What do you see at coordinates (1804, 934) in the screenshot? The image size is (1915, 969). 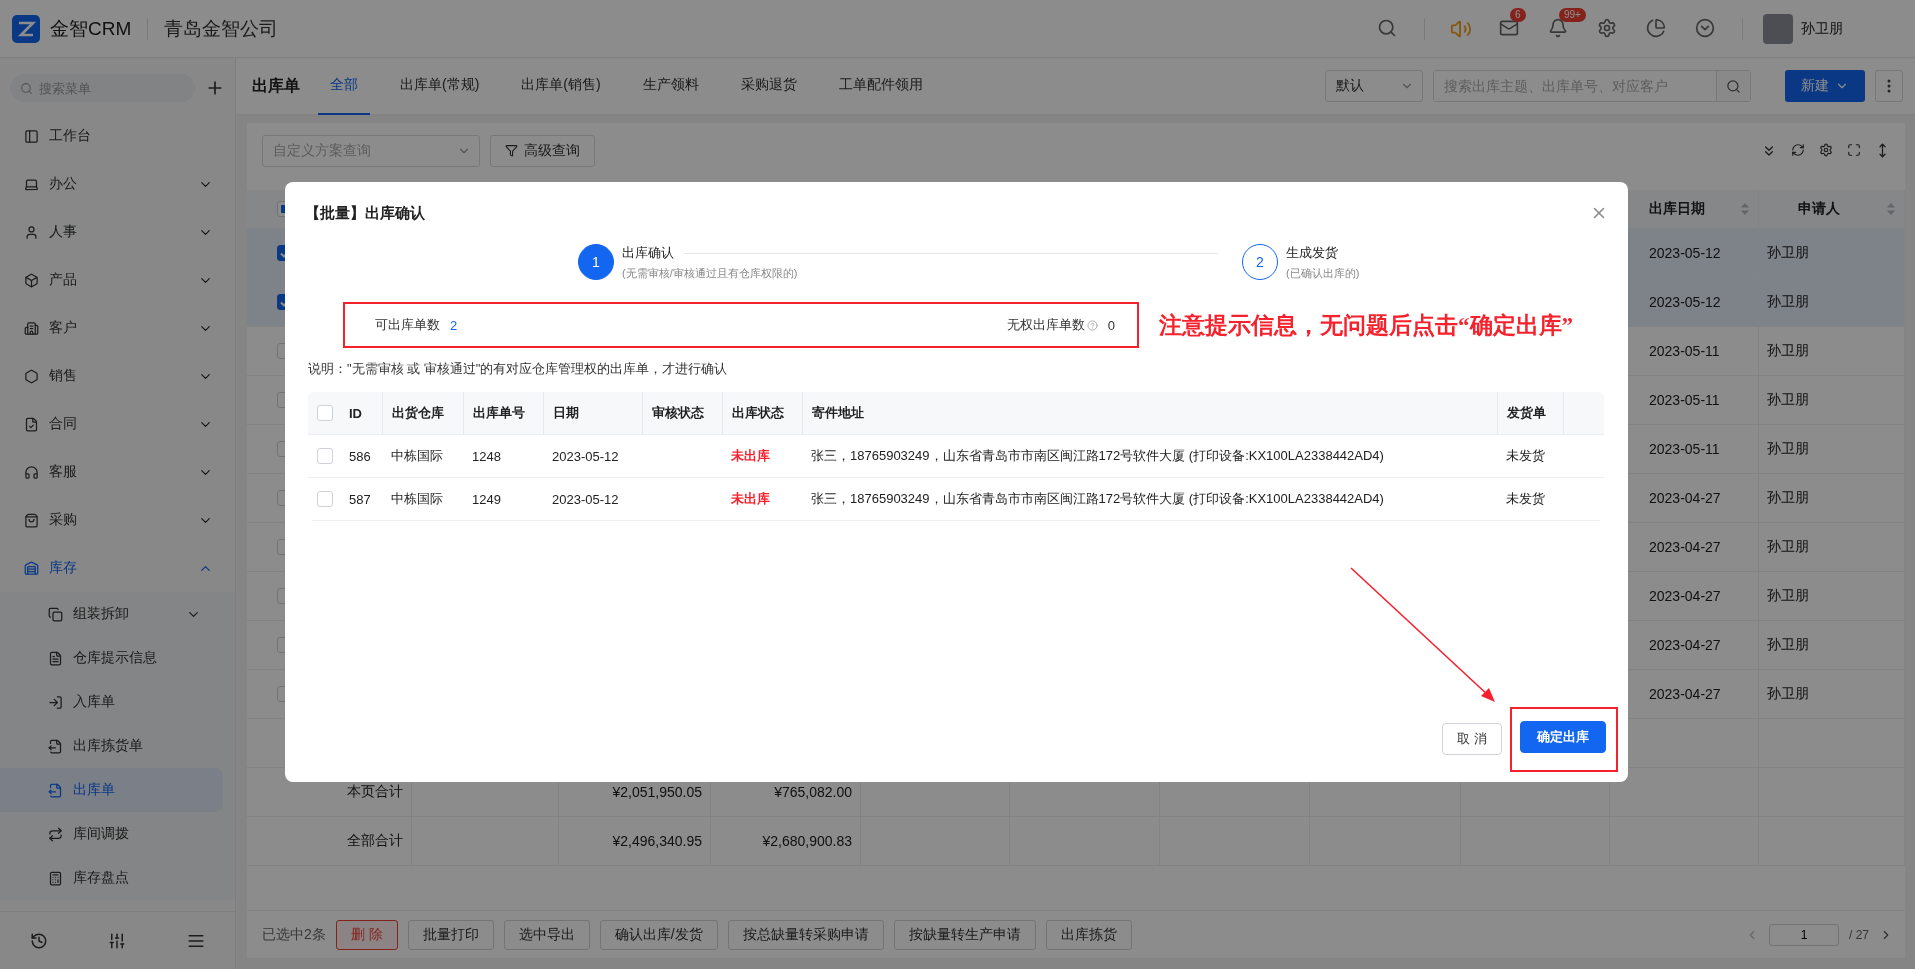 I see `page-input: 1` at bounding box center [1804, 934].